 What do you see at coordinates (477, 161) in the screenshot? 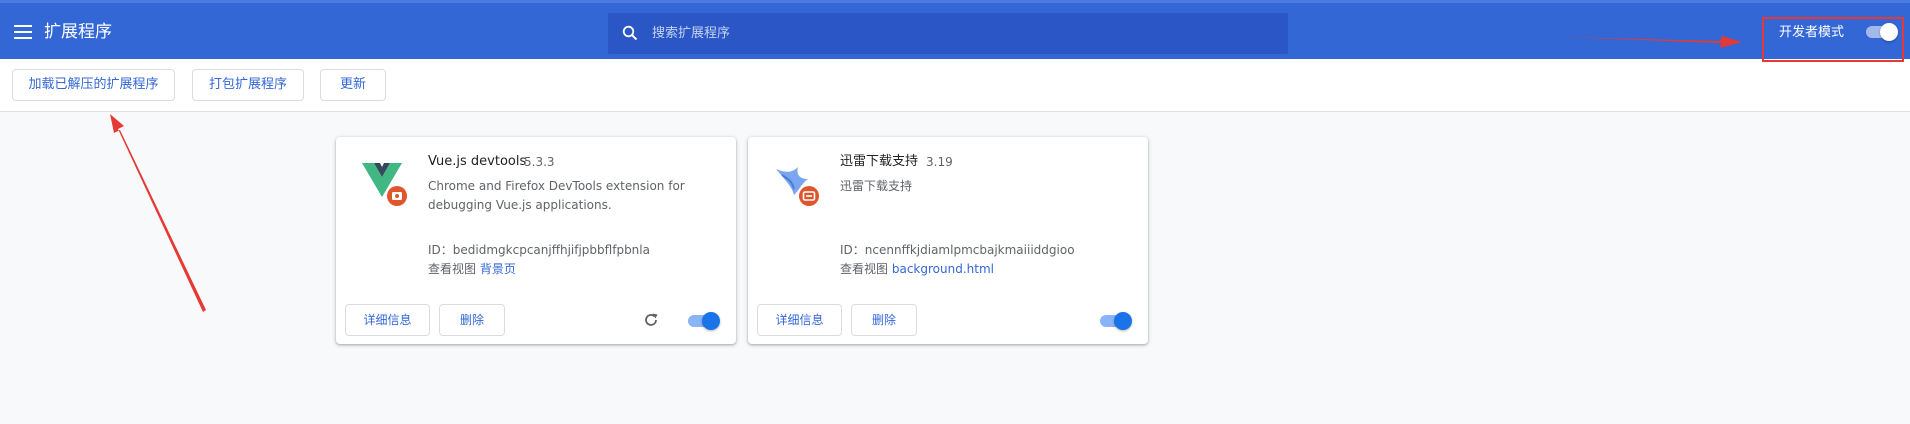
I see `extension-name: Vue.js devtools` at bounding box center [477, 161].